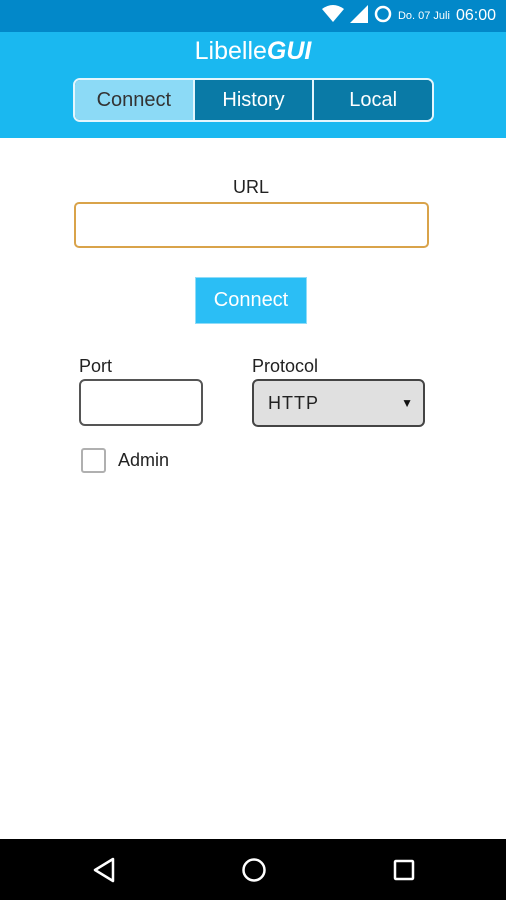 The image size is (506, 900). I want to click on admin-checkbox-row: Admin, so click(125, 460).